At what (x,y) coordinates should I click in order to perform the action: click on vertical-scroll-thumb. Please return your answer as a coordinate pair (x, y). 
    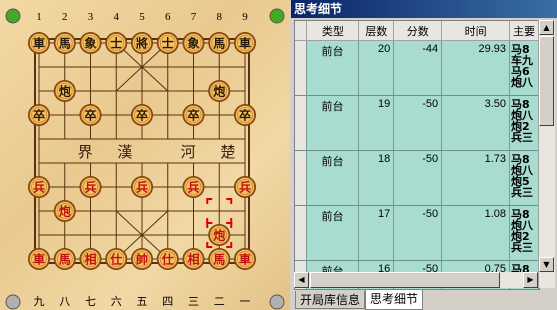
    Looking at the image, I should click on (546, 81).